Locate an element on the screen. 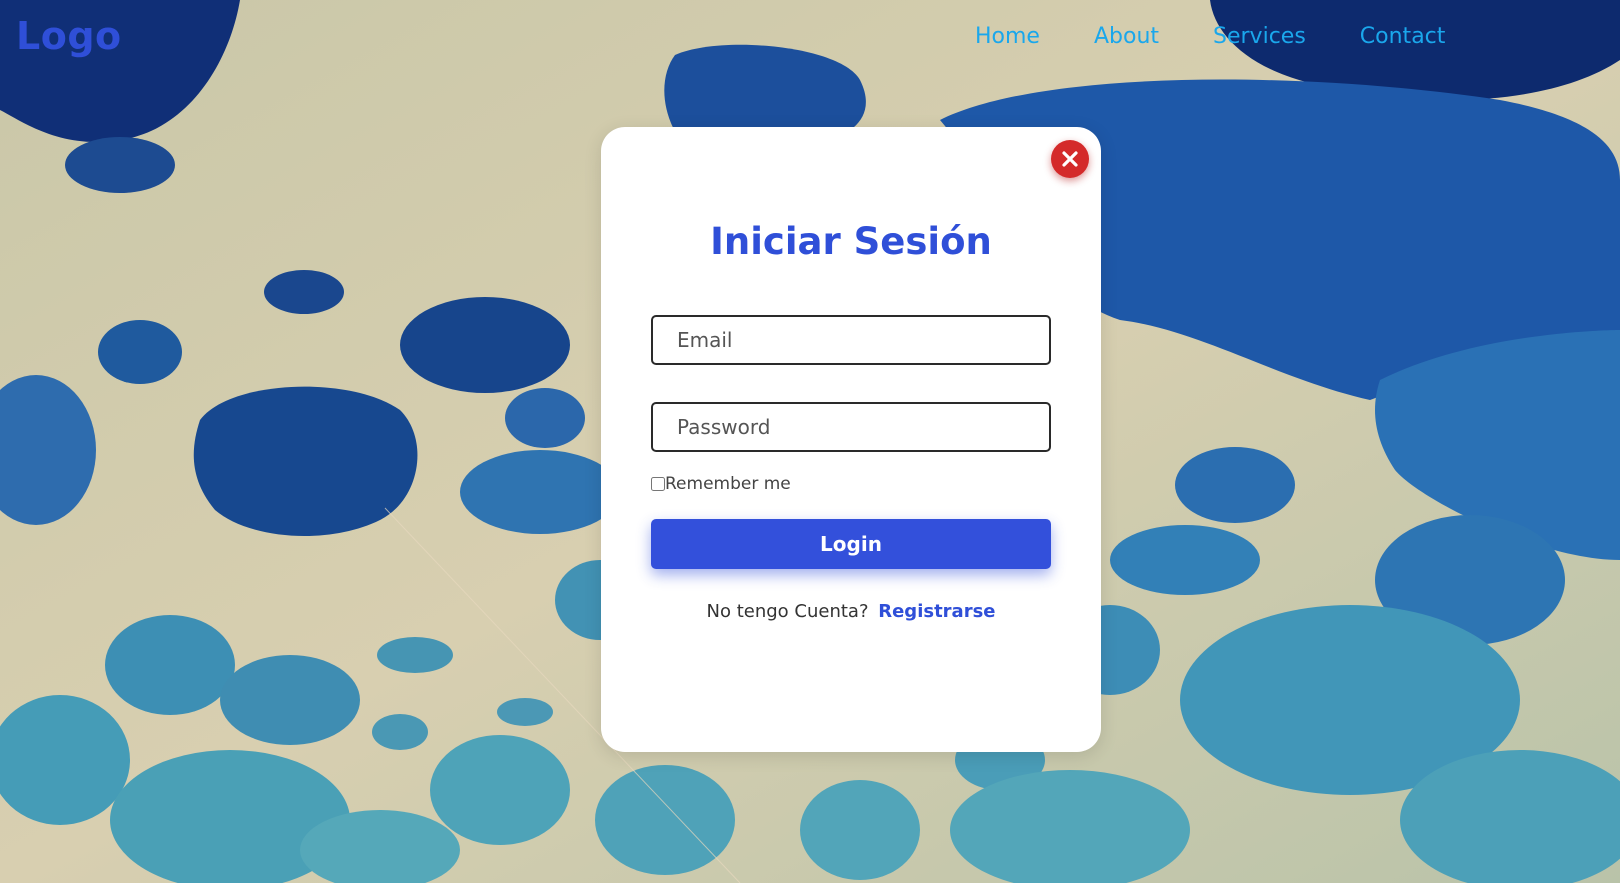 The height and width of the screenshot is (883, 1620). close-button is located at coordinates (1070, 159).